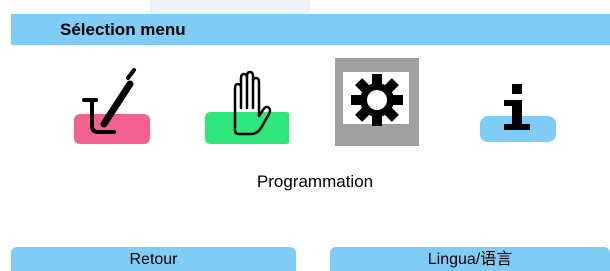 This screenshot has height=271, width=610. I want to click on gear-icon, so click(377, 102).